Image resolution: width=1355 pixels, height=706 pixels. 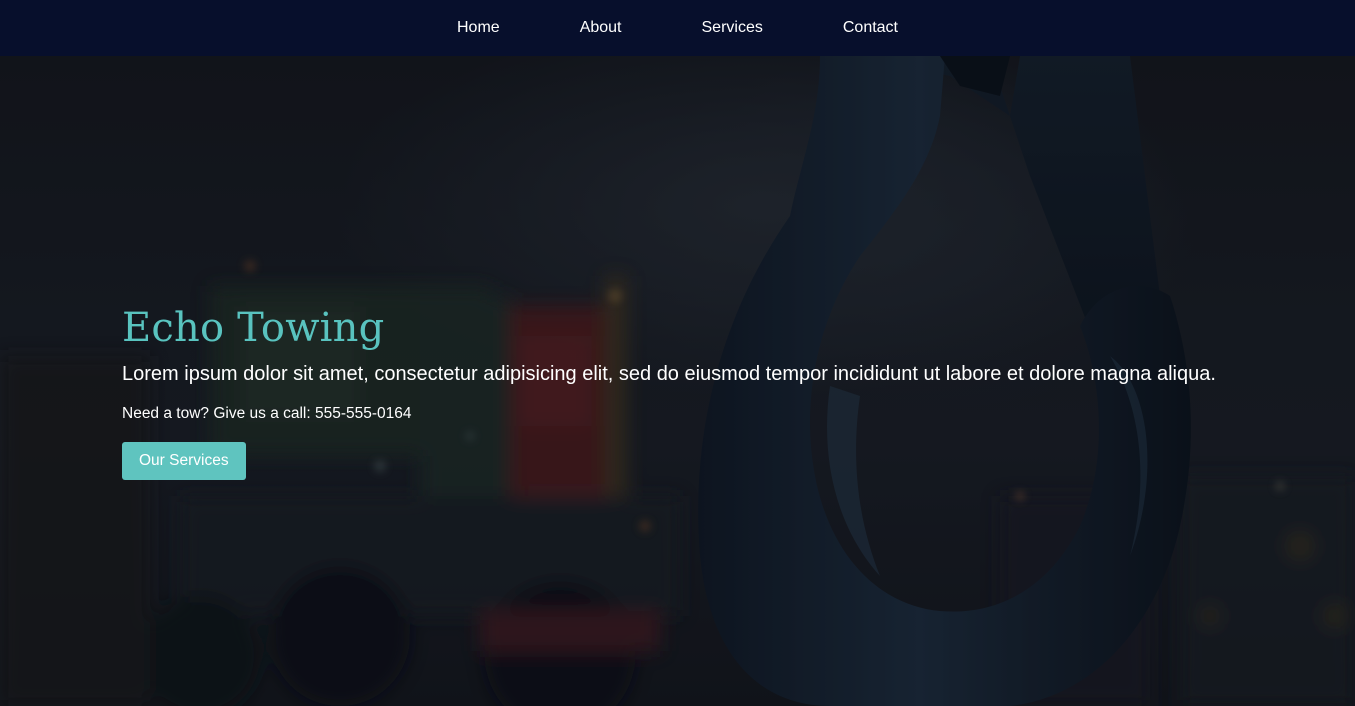 What do you see at coordinates (253, 328) in the screenshot?
I see `hero-title: Echo Towing` at bounding box center [253, 328].